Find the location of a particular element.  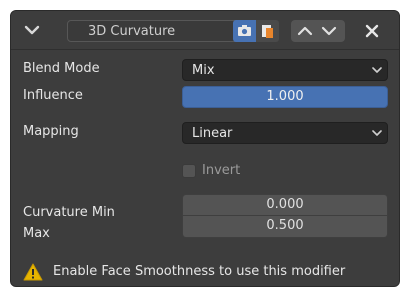

arrow-up-icon is located at coordinates (305, 31).